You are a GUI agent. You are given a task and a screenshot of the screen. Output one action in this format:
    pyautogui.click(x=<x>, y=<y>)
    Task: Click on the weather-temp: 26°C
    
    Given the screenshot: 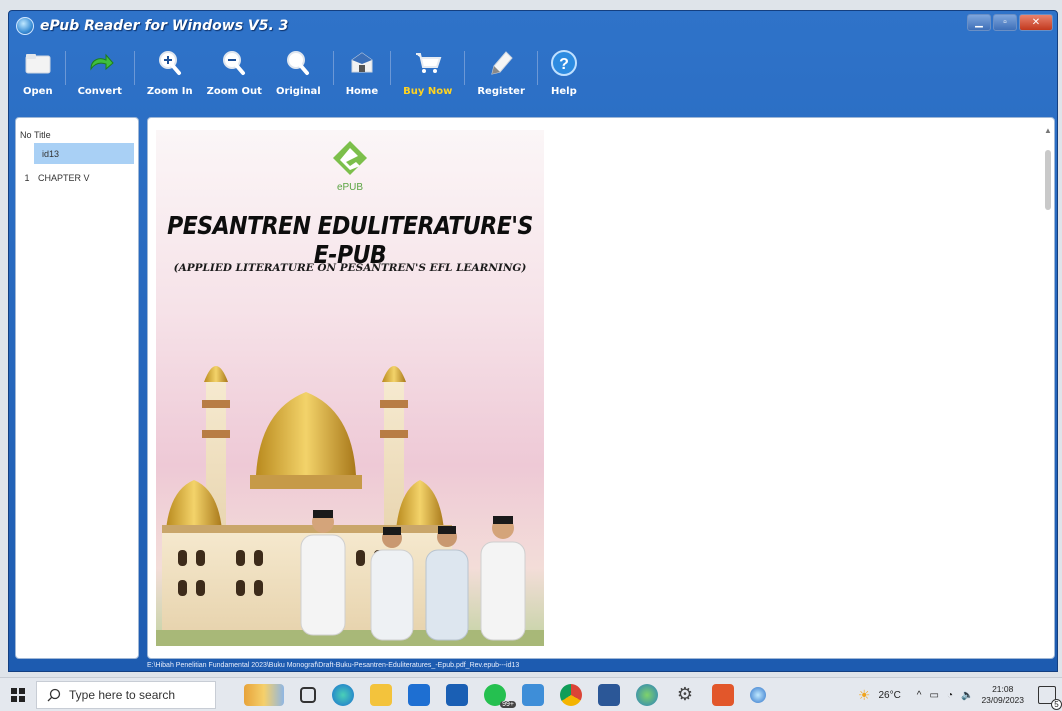 What is the action you would take?
    pyautogui.click(x=889, y=695)
    